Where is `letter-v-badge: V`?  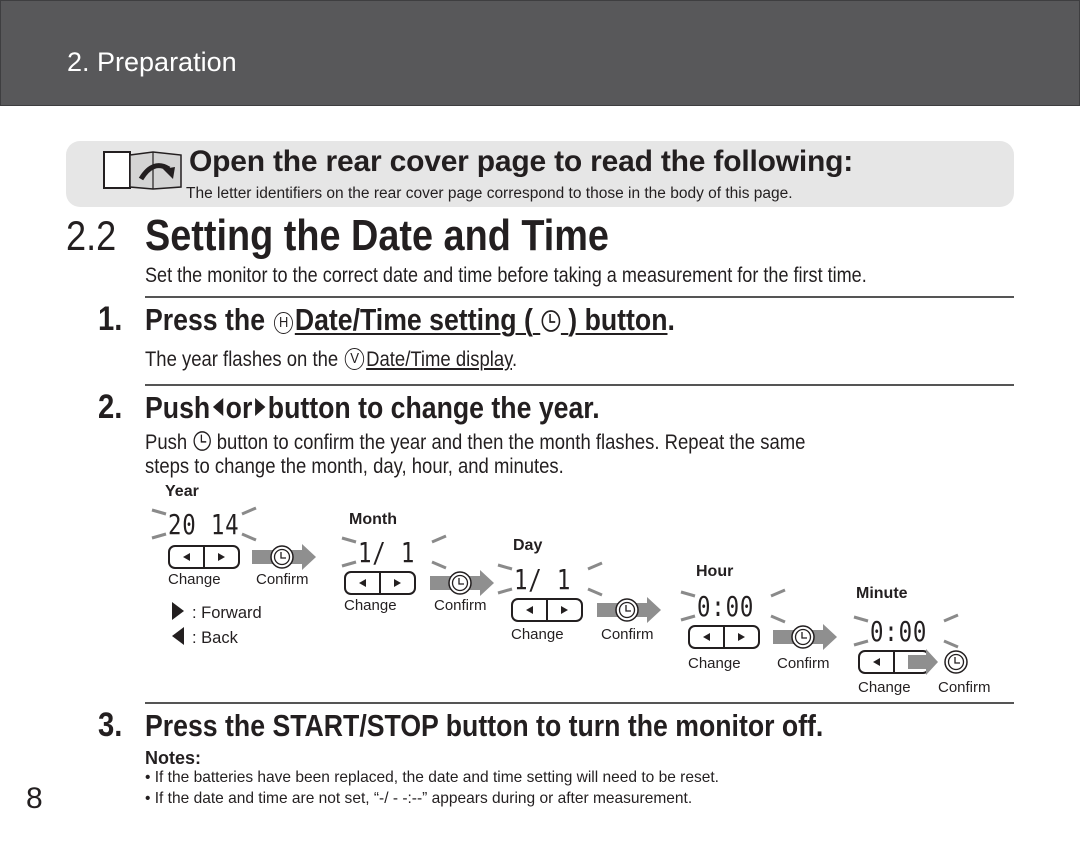
letter-v-badge: V is located at coordinates (355, 359).